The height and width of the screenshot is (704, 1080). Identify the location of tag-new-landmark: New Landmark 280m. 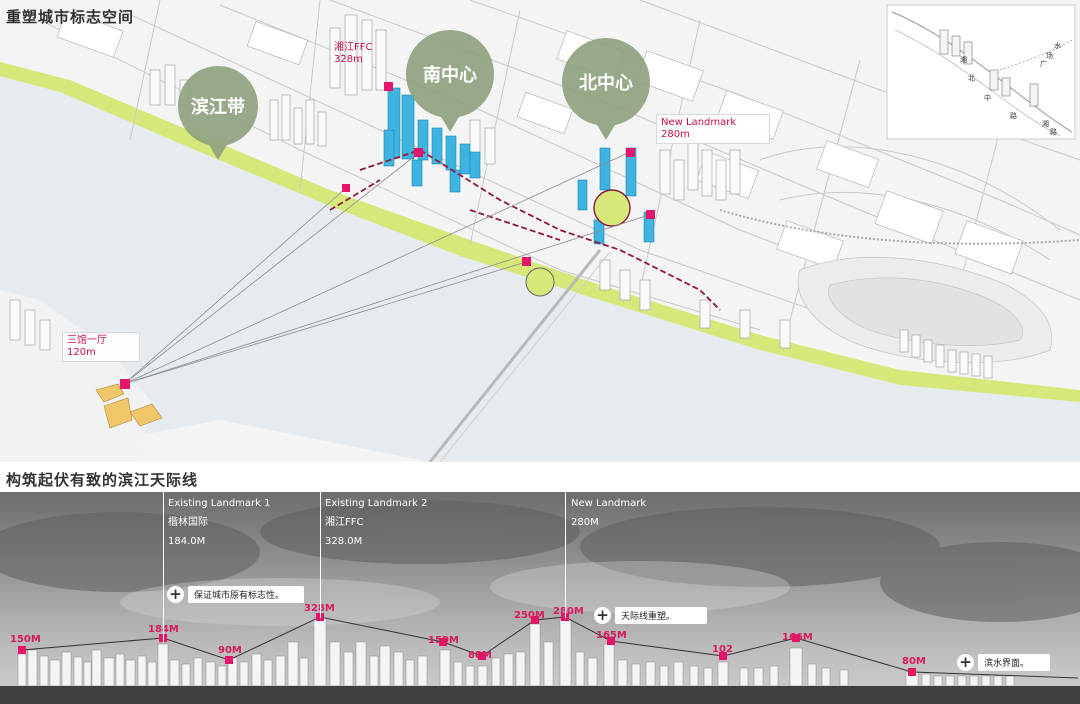
(713, 129).